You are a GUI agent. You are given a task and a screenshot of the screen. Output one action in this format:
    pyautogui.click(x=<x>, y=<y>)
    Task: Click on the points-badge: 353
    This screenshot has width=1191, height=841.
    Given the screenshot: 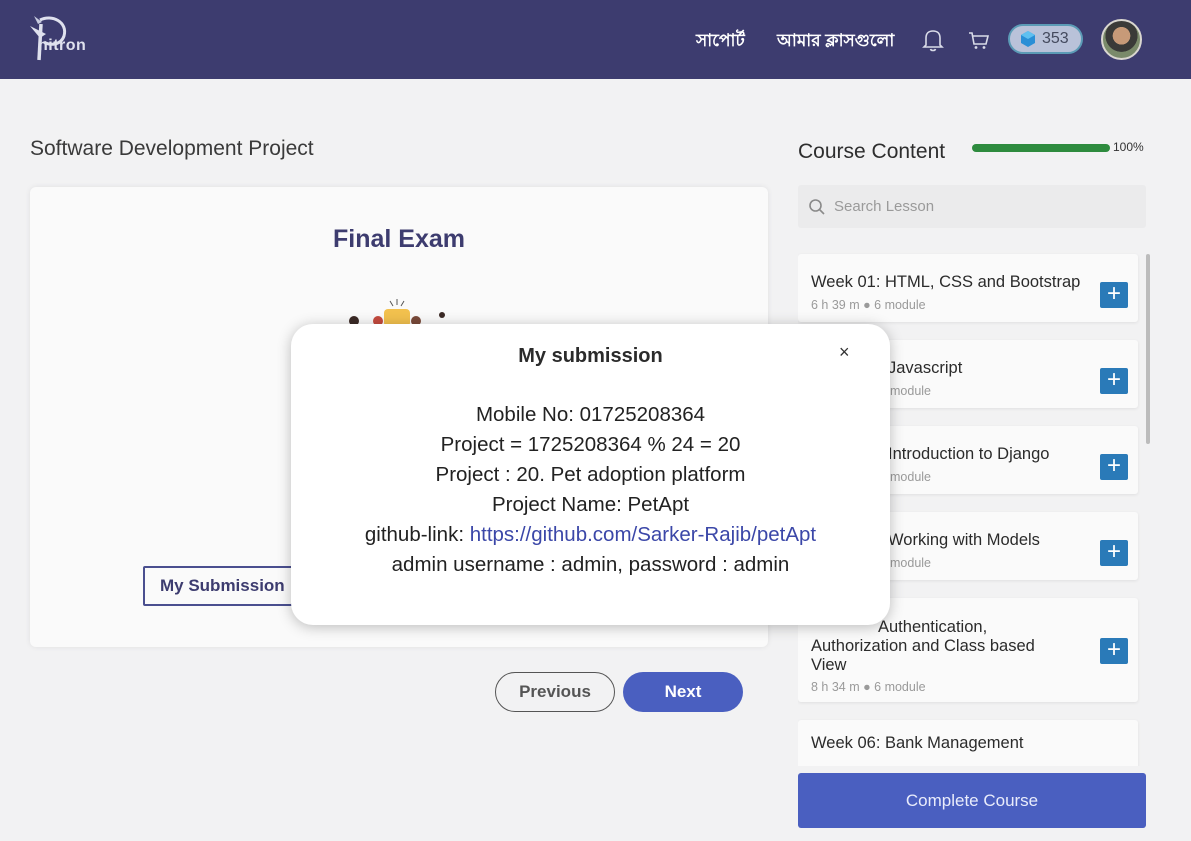 What is the action you would take?
    pyautogui.click(x=1045, y=39)
    